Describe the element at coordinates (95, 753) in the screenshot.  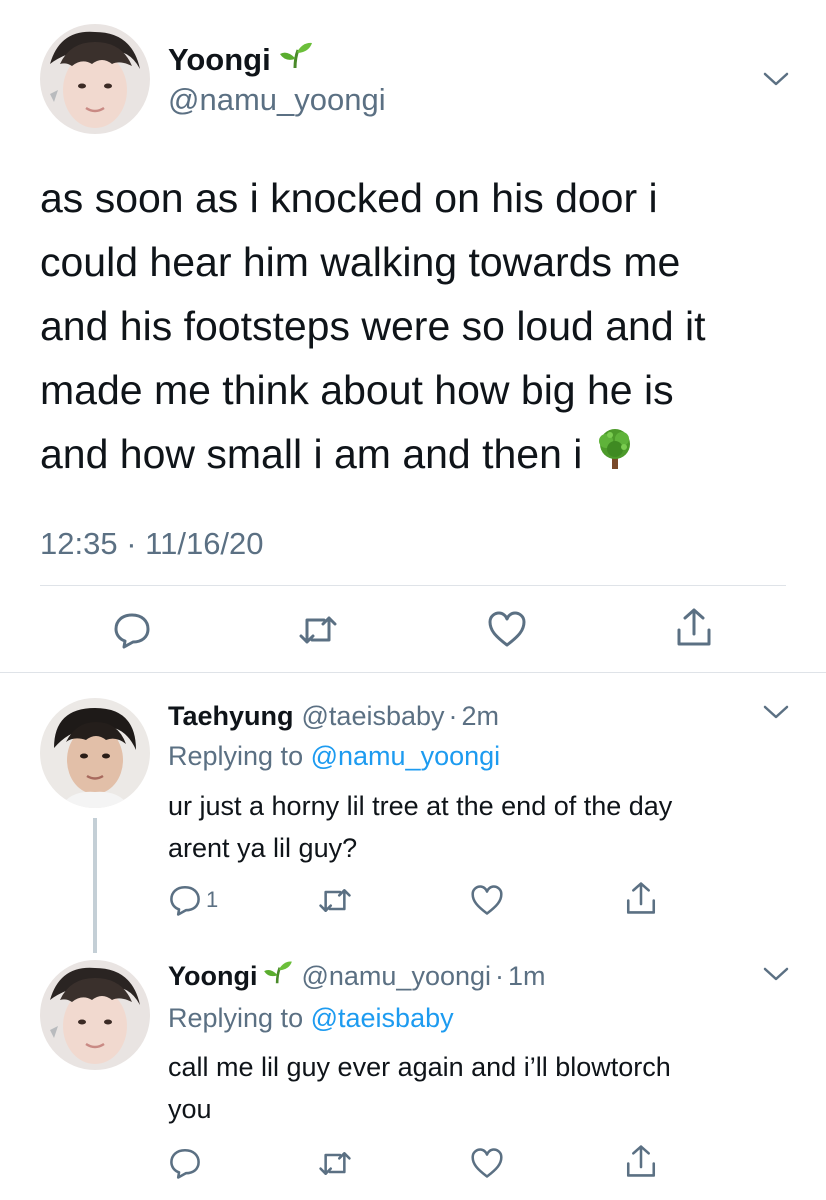
I see `avatar-taehyung` at that location.